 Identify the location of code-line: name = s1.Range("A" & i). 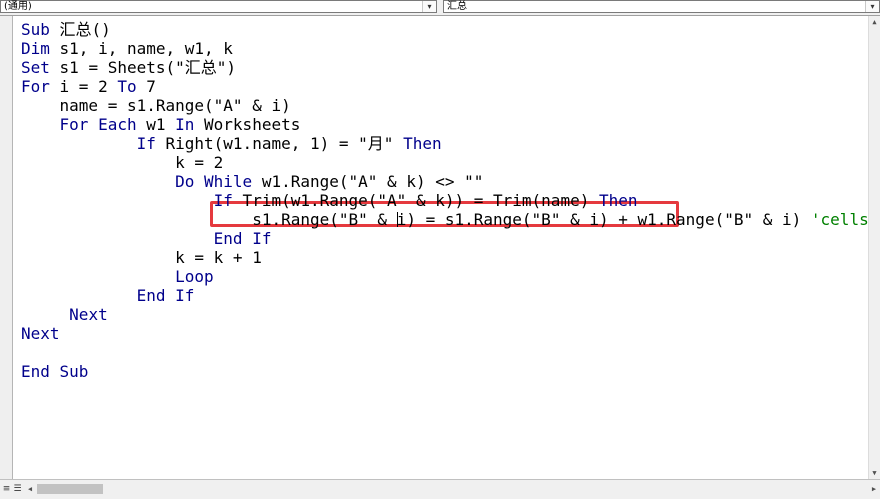
(156, 105).